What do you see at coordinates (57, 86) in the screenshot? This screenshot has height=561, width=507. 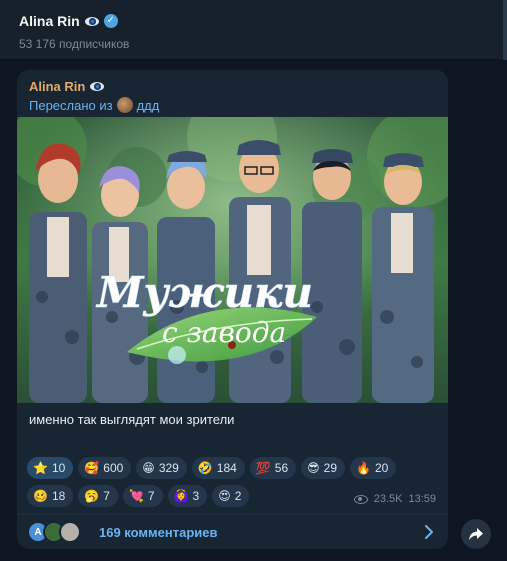 I see `post-author-name: Alina Rin` at bounding box center [57, 86].